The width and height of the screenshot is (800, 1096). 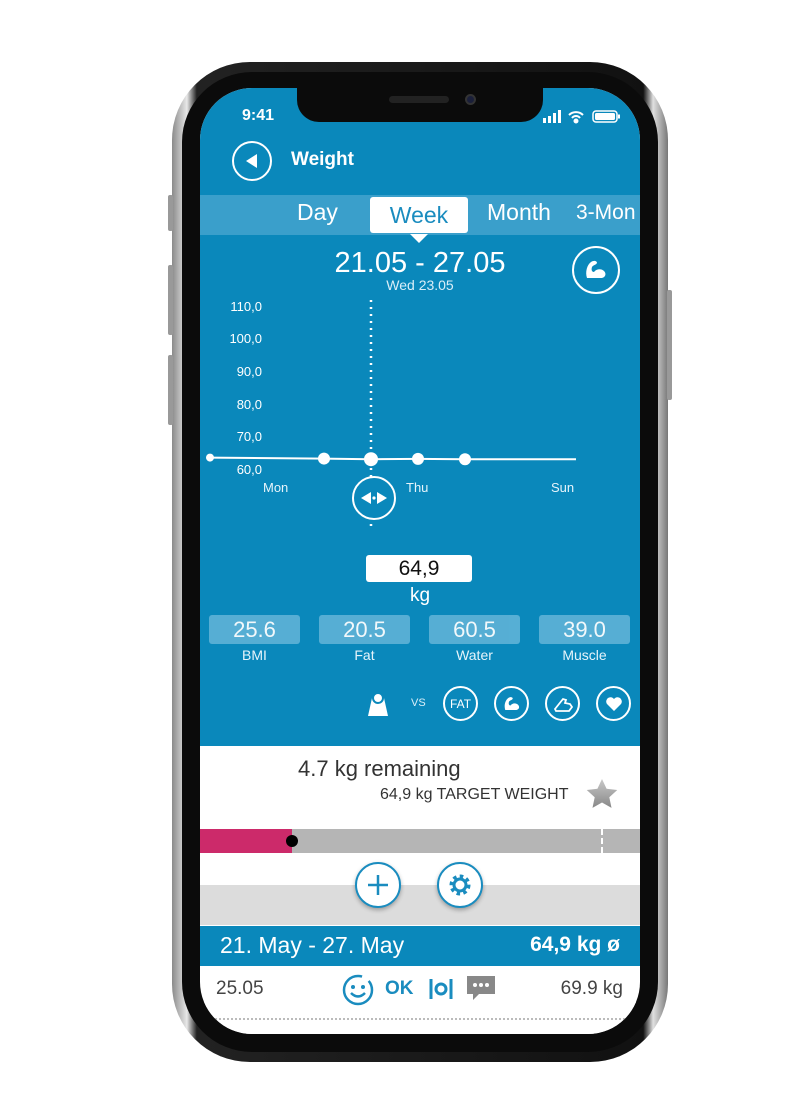 What do you see at coordinates (606, 213) in the screenshot?
I see `tab-3-month: 3-Mon` at bounding box center [606, 213].